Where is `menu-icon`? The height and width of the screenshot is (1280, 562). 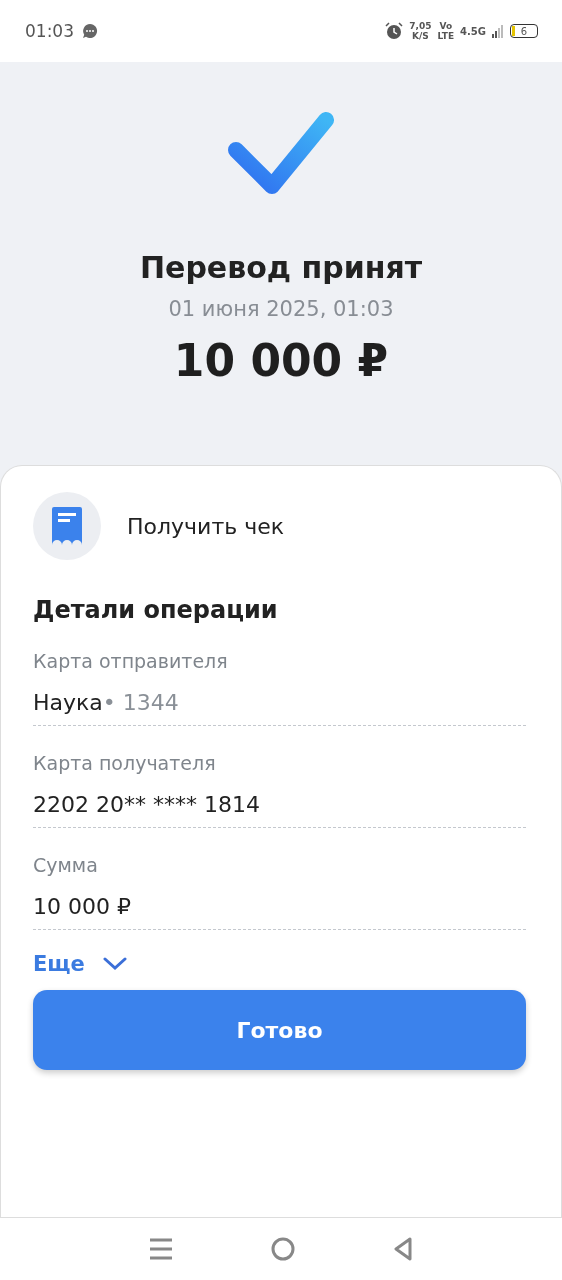 menu-icon is located at coordinates (161, 1249).